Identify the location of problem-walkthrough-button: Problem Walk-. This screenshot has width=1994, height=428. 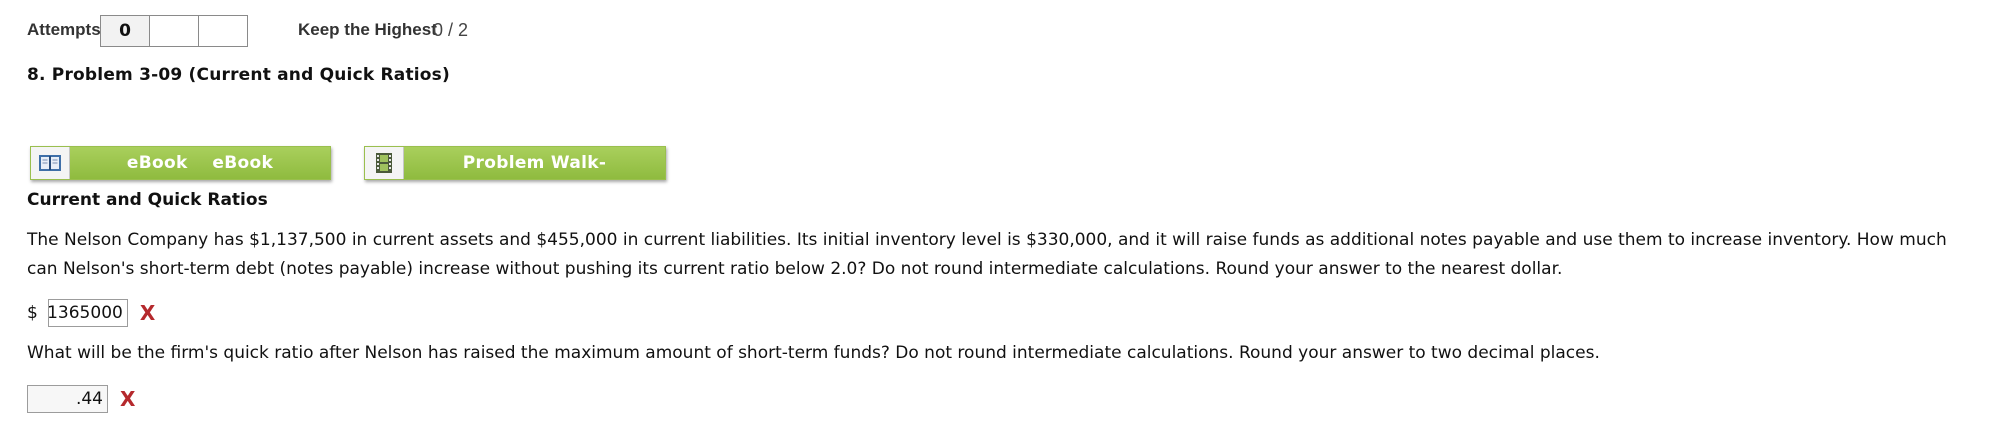
(515, 163).